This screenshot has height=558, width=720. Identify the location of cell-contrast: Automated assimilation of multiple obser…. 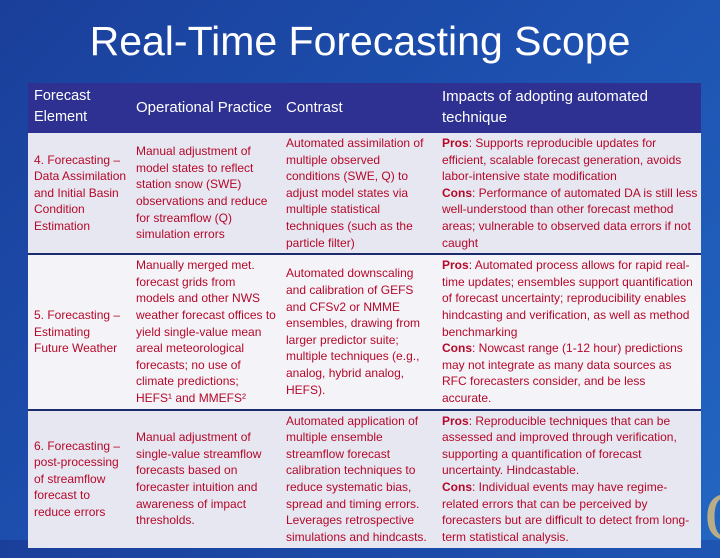
(355, 193).